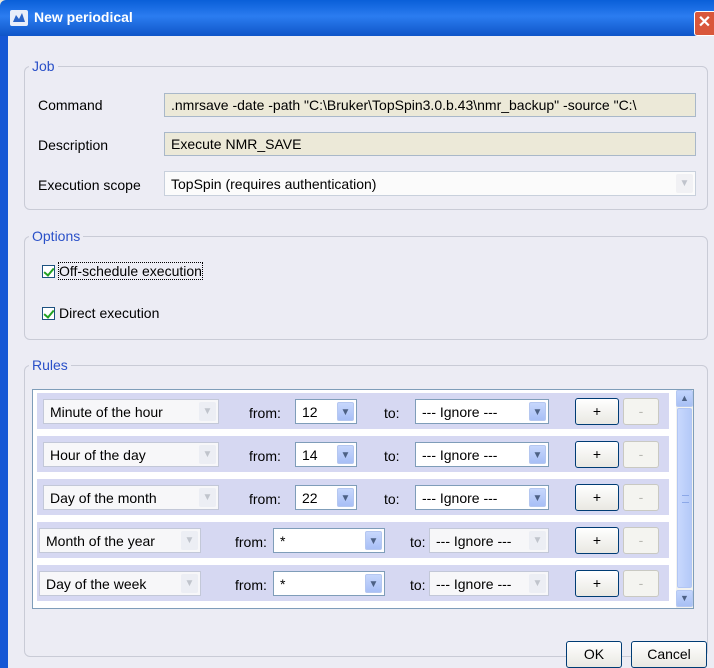 This screenshot has width=714, height=668. I want to click on scrollbar-thumb, so click(684, 498).